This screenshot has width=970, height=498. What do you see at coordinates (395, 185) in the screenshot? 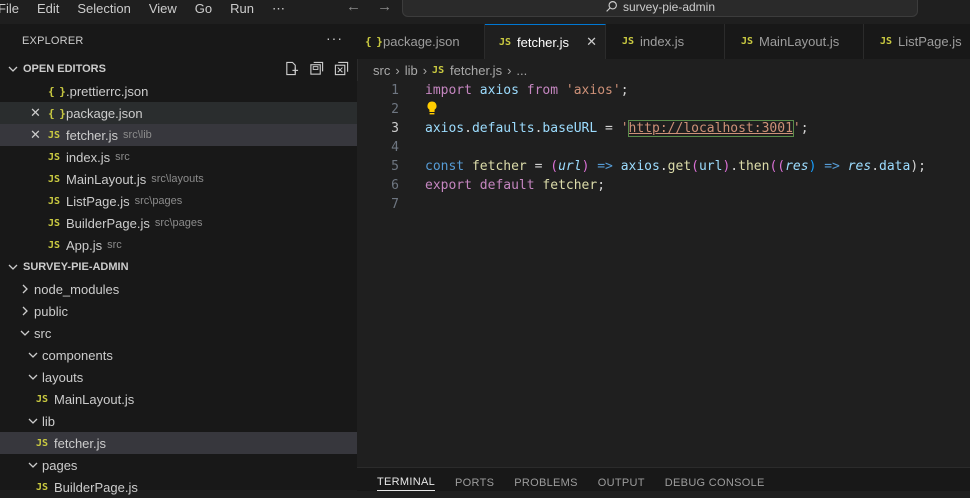
I see `line-number: 6` at bounding box center [395, 185].